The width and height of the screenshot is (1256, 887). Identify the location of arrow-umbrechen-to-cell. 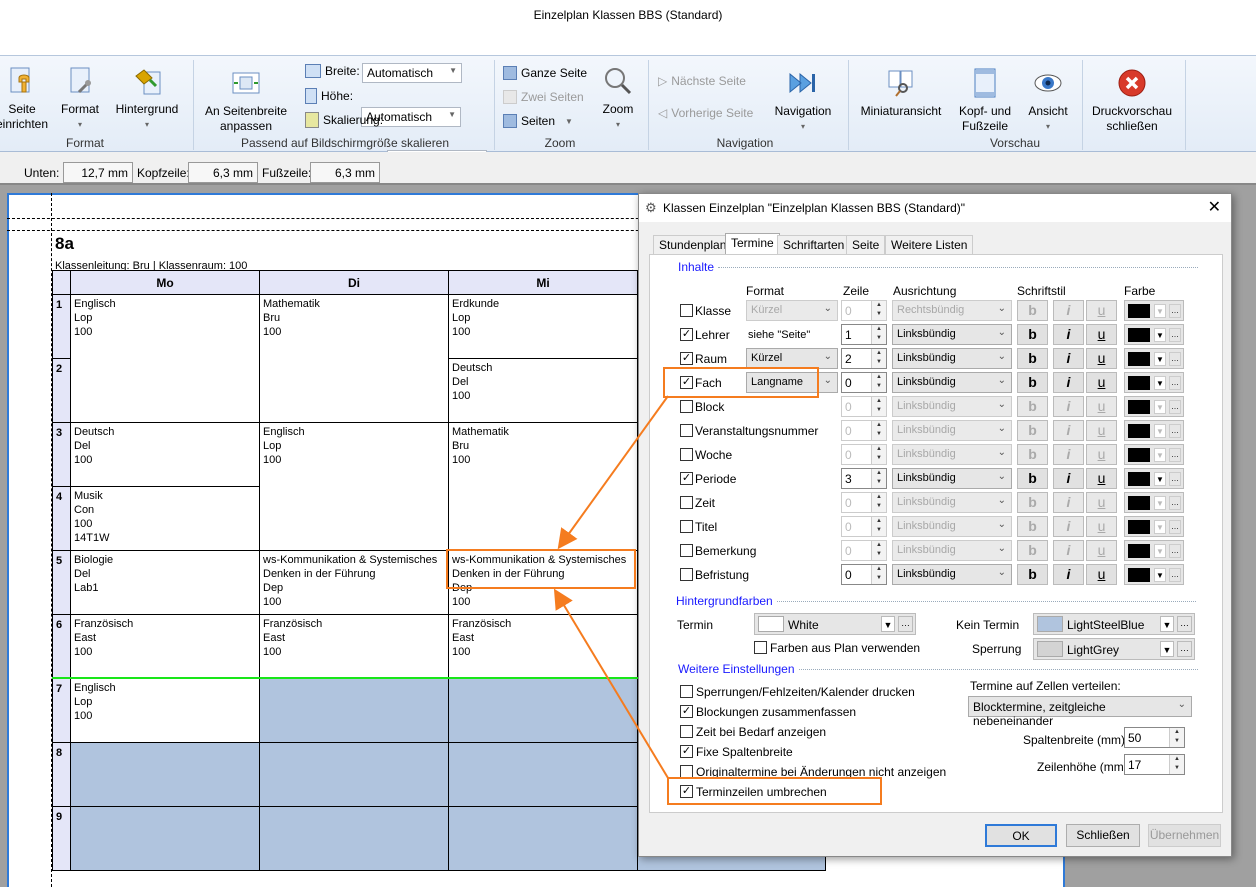
(611, 683).